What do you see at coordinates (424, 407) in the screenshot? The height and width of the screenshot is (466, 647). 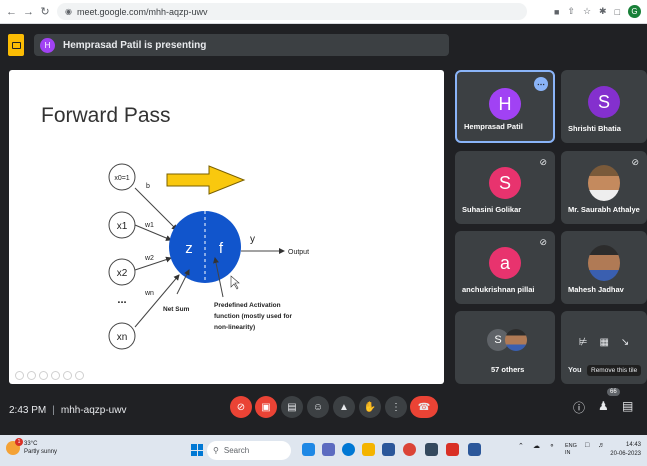 I see `leave-call-button: ☎` at bounding box center [424, 407].